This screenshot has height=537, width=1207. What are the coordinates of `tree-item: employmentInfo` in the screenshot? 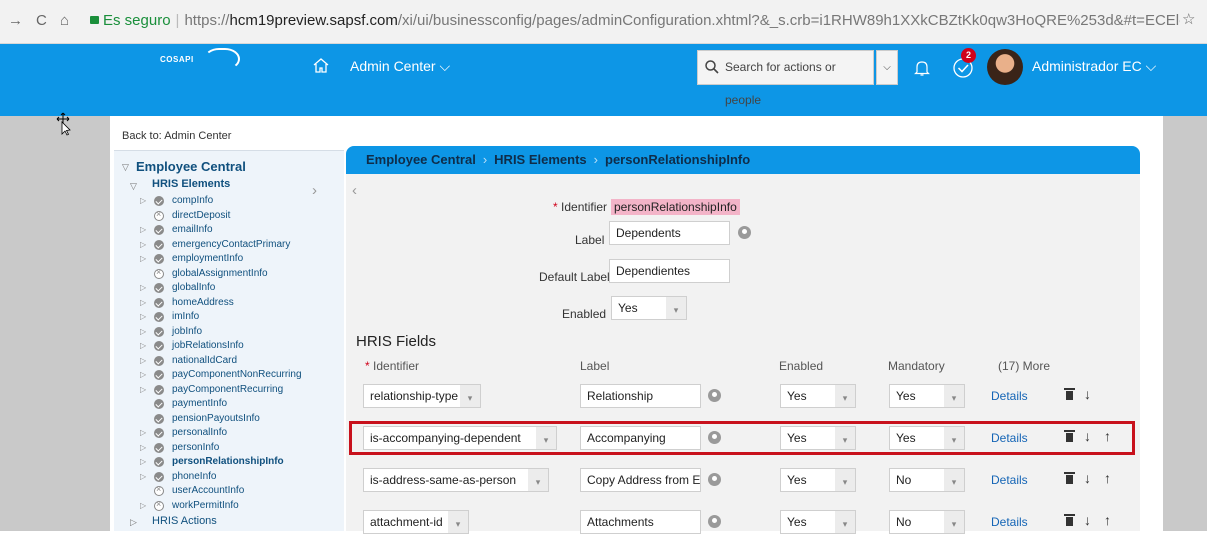 It's located at (198, 260).